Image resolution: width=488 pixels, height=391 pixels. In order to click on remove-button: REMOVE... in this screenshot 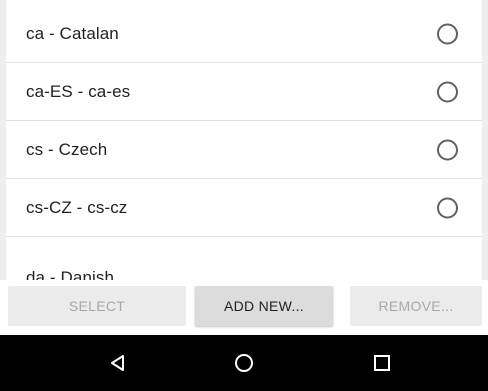, I will do `click(416, 306)`.